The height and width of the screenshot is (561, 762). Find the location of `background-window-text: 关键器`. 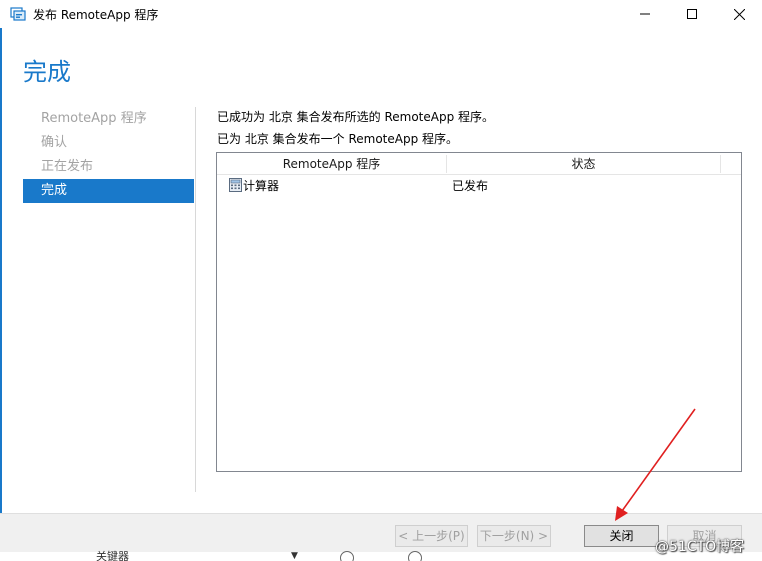

background-window-text: 关键器 is located at coordinates (112, 555).